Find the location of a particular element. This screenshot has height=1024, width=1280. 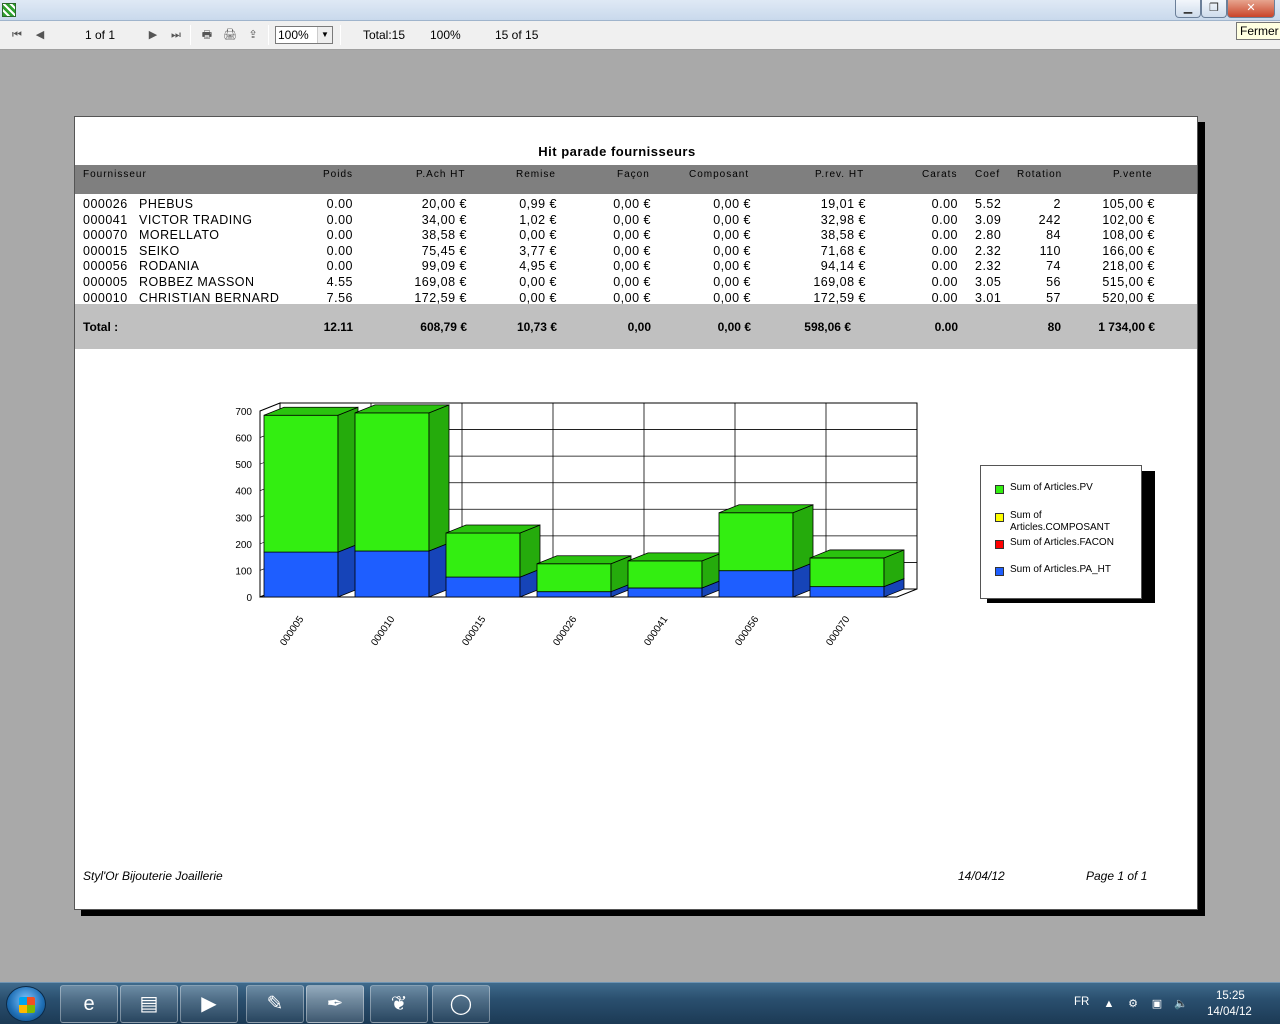

cell-coef: 3.01 is located at coordinates (988, 297).